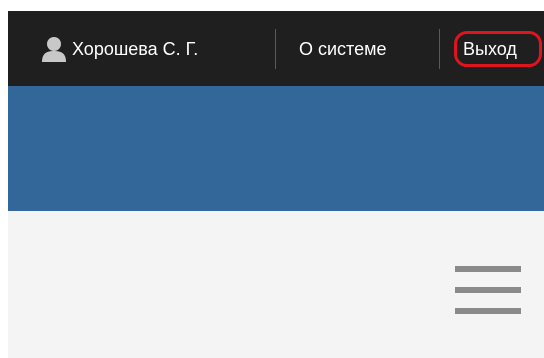 The width and height of the screenshot is (544, 358). I want to click on user-icon, so click(54, 49).